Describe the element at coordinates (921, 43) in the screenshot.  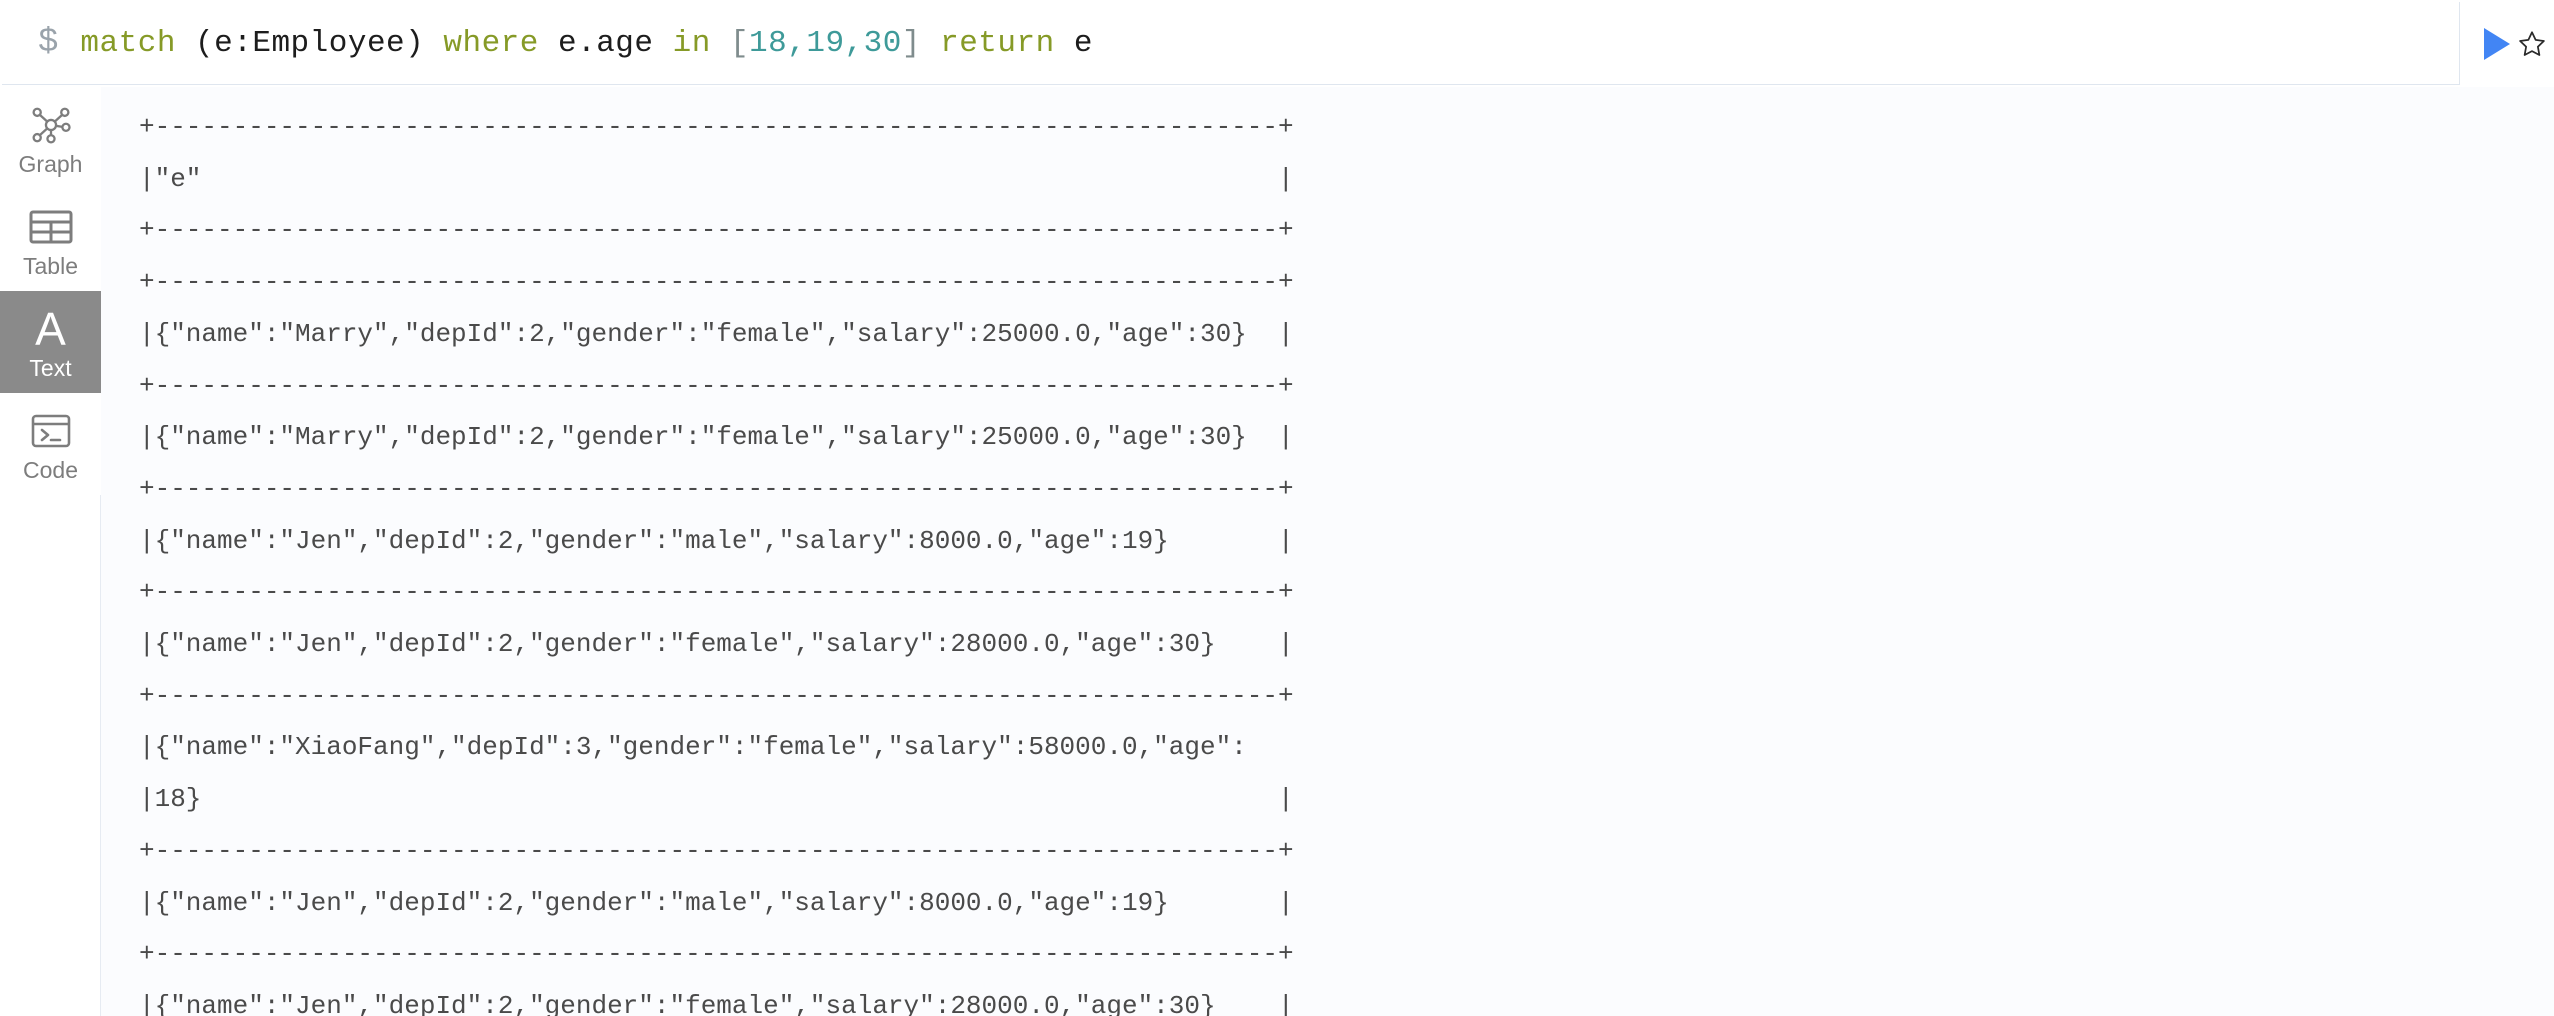
I see `query-token-7: ]` at that location.